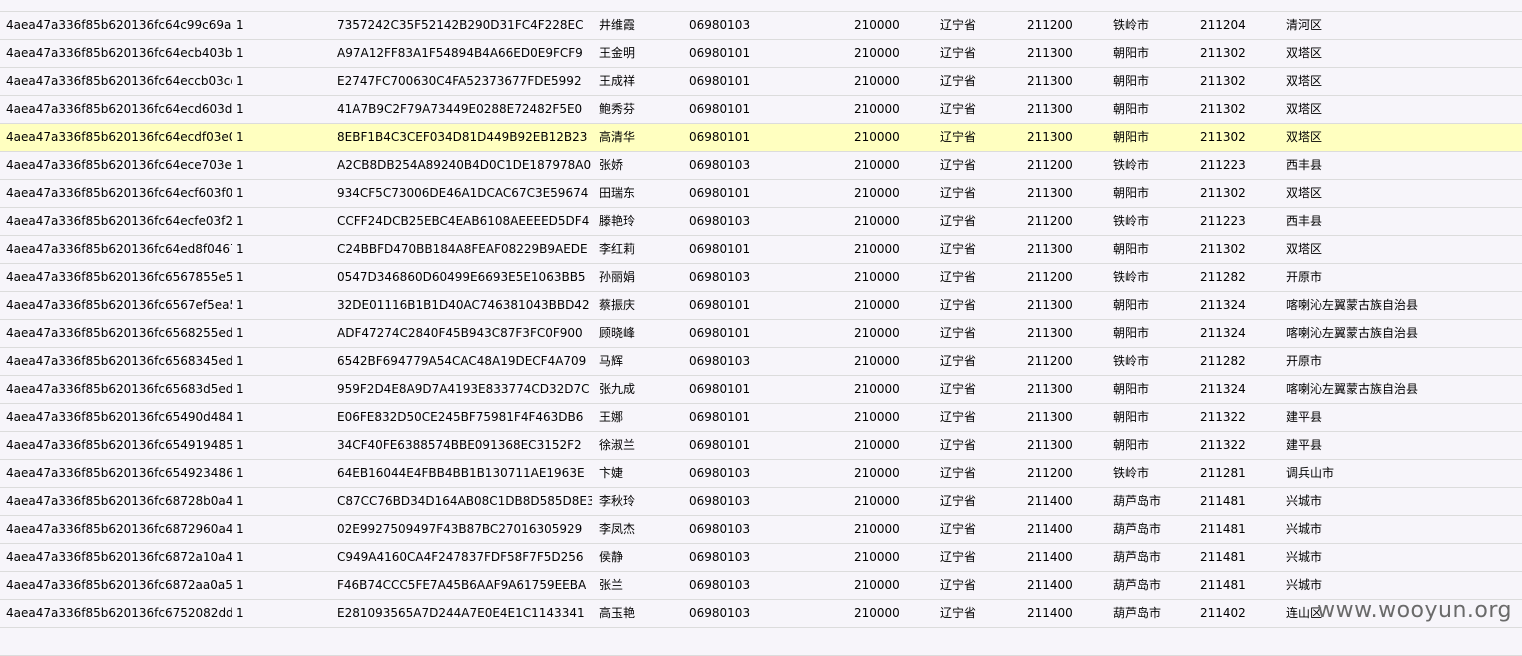 The width and height of the screenshot is (1522, 656). What do you see at coordinates (460, 333) in the screenshot?
I see `cell-record-hash: ADF47274C2840F45B943C87F3FC0F900` at bounding box center [460, 333].